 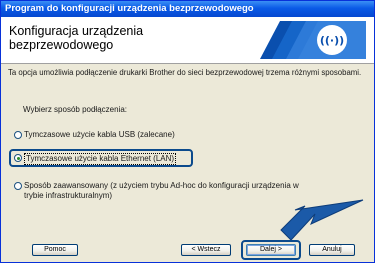 What do you see at coordinates (332, 250) in the screenshot?
I see `cancel-button: Anuluj` at bounding box center [332, 250].